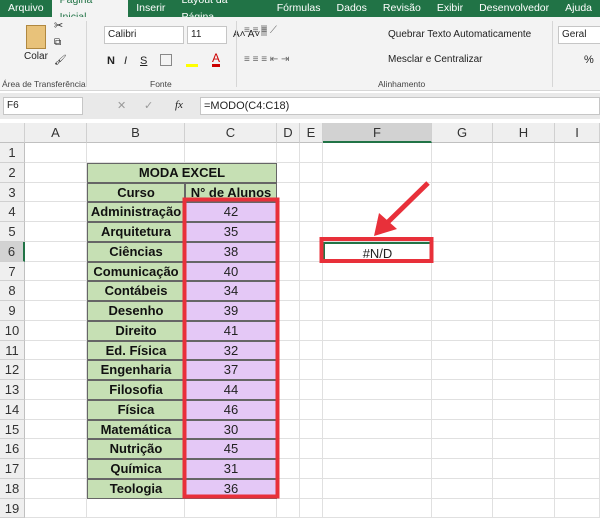 Image resolution: width=600 pixels, height=518 pixels. What do you see at coordinates (231, 348) in the screenshot?
I see `c-range-highlight` at bounding box center [231, 348].